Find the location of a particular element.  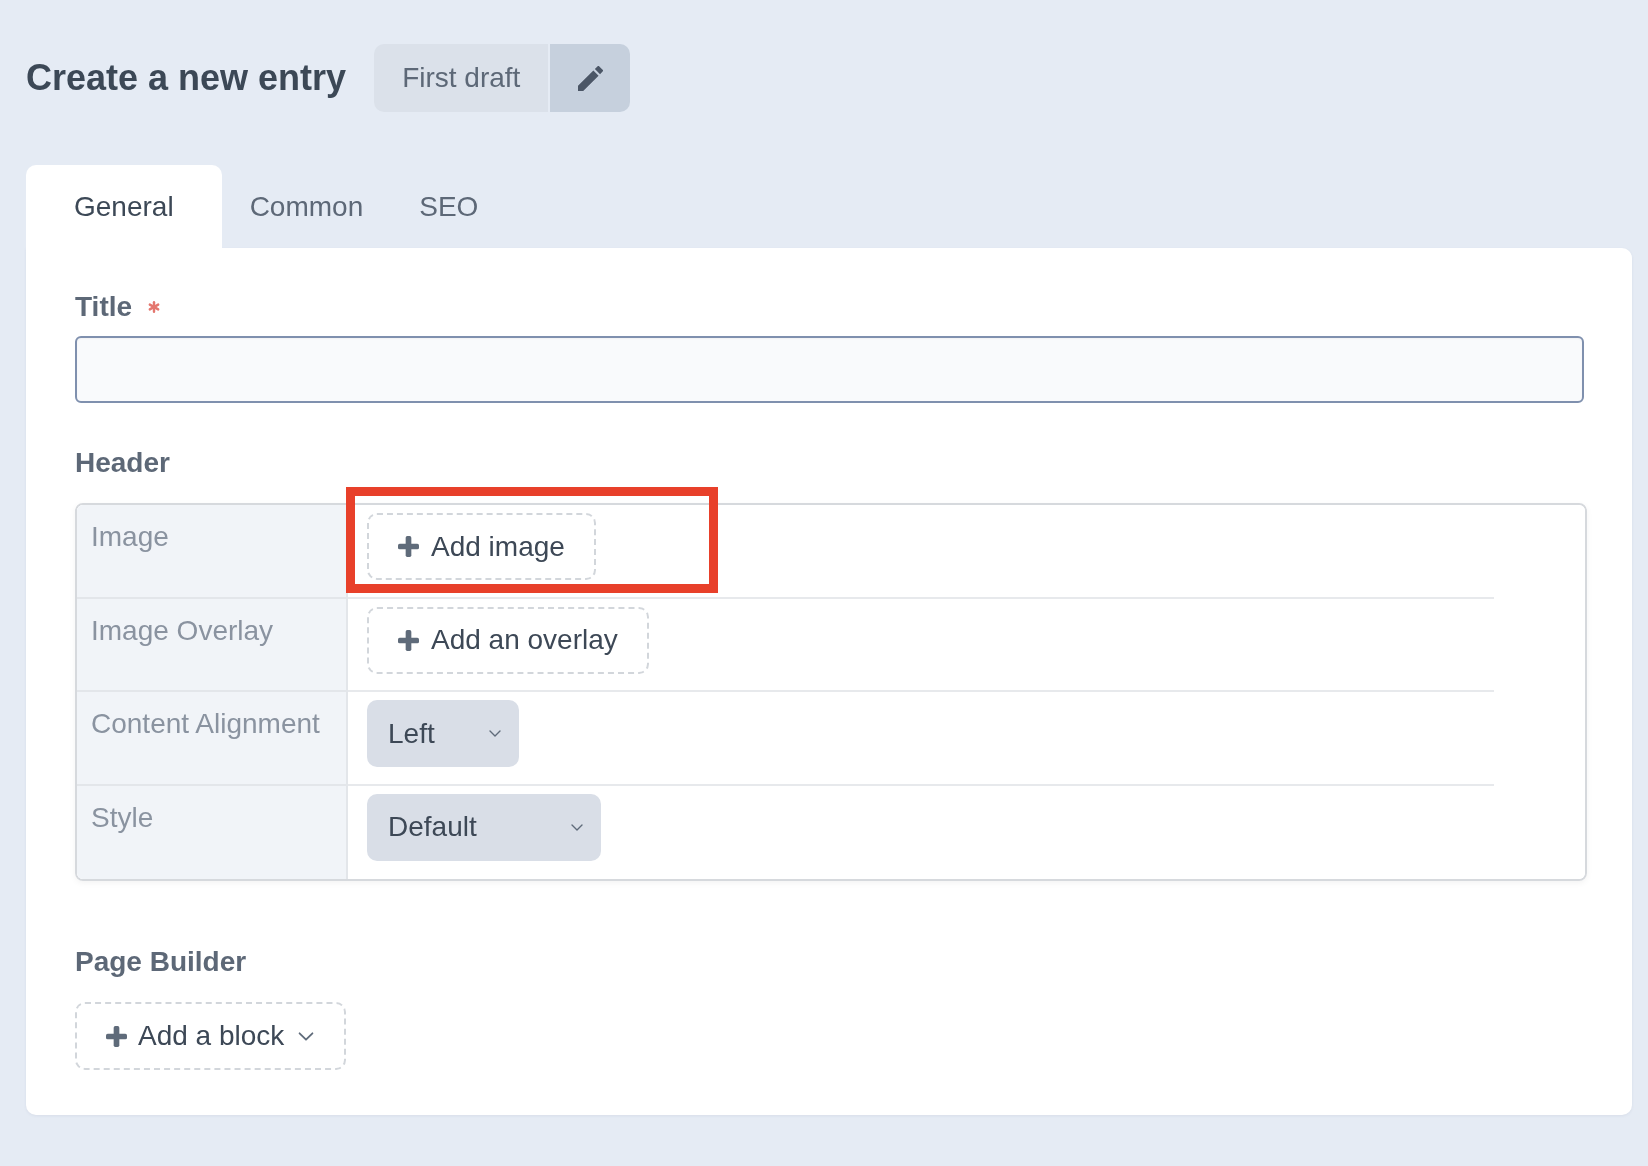

title-input is located at coordinates (829, 369).